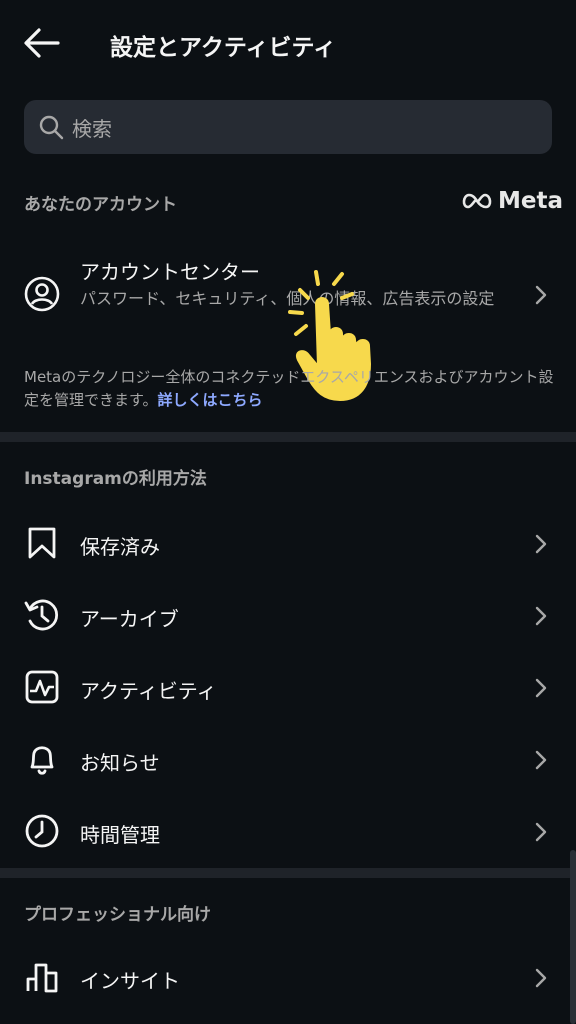 Image resolution: width=576 pixels, height=1024 pixels. I want to click on section-label-pro: プロフェッショナル向け, so click(117, 915).